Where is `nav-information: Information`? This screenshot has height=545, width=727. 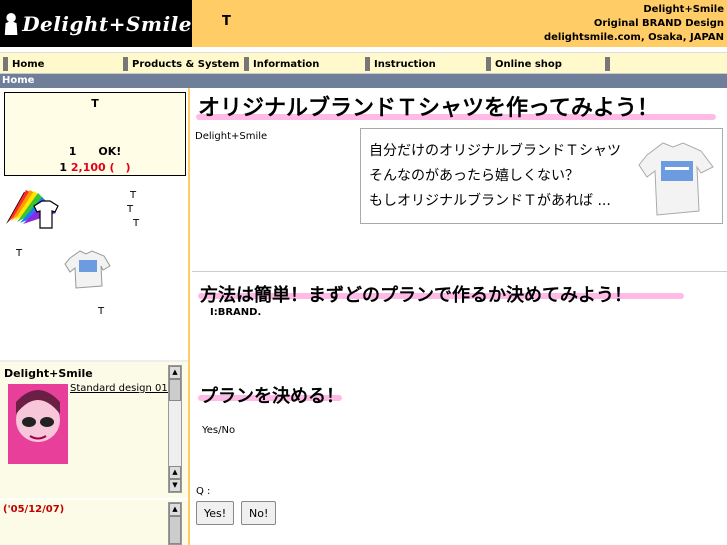 nav-information: Information is located at coordinates (281, 64).